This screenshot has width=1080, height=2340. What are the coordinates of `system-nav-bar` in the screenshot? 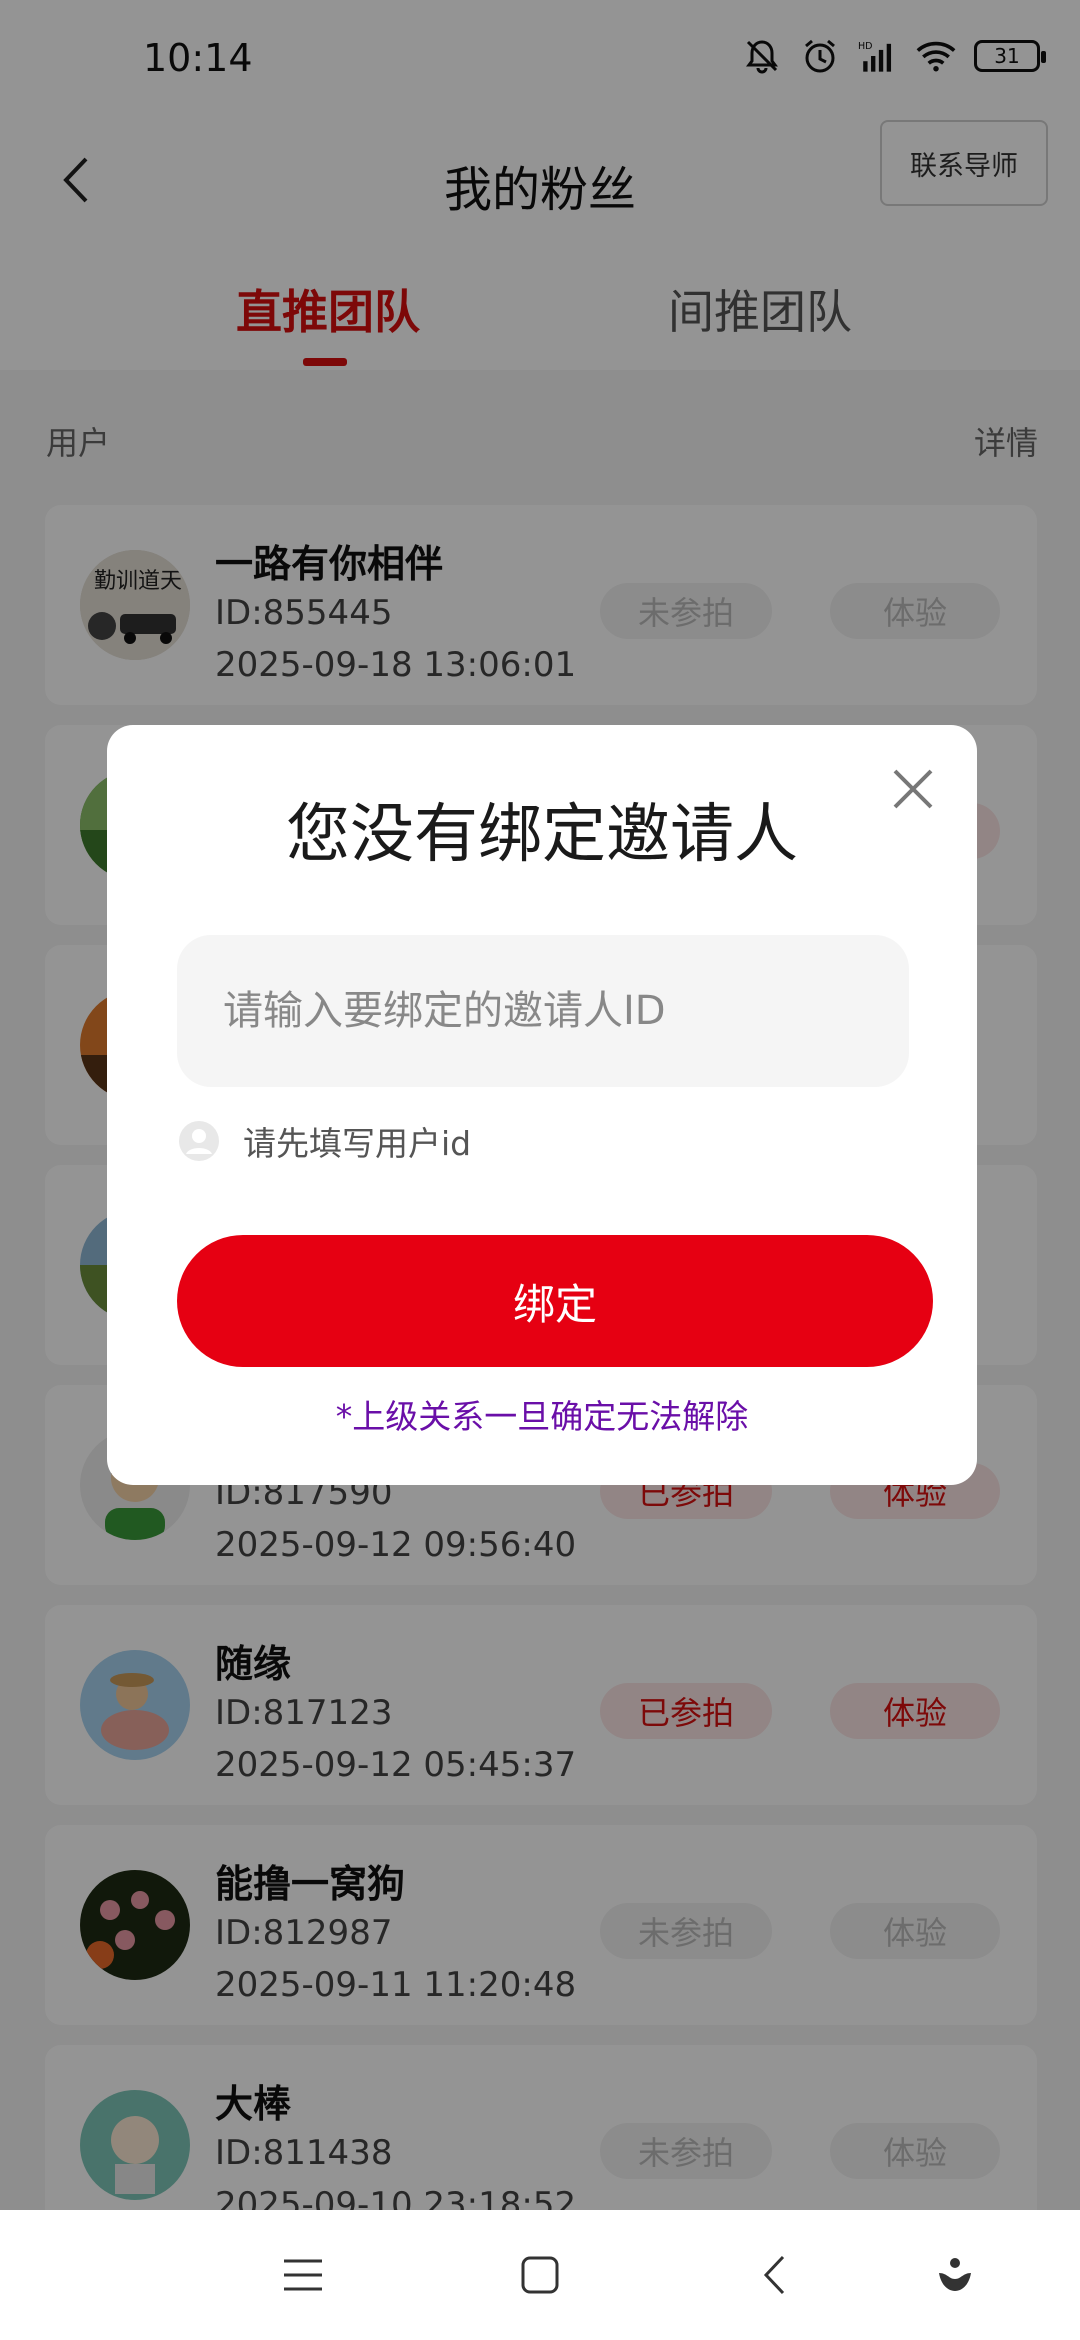 It's located at (540, 2275).